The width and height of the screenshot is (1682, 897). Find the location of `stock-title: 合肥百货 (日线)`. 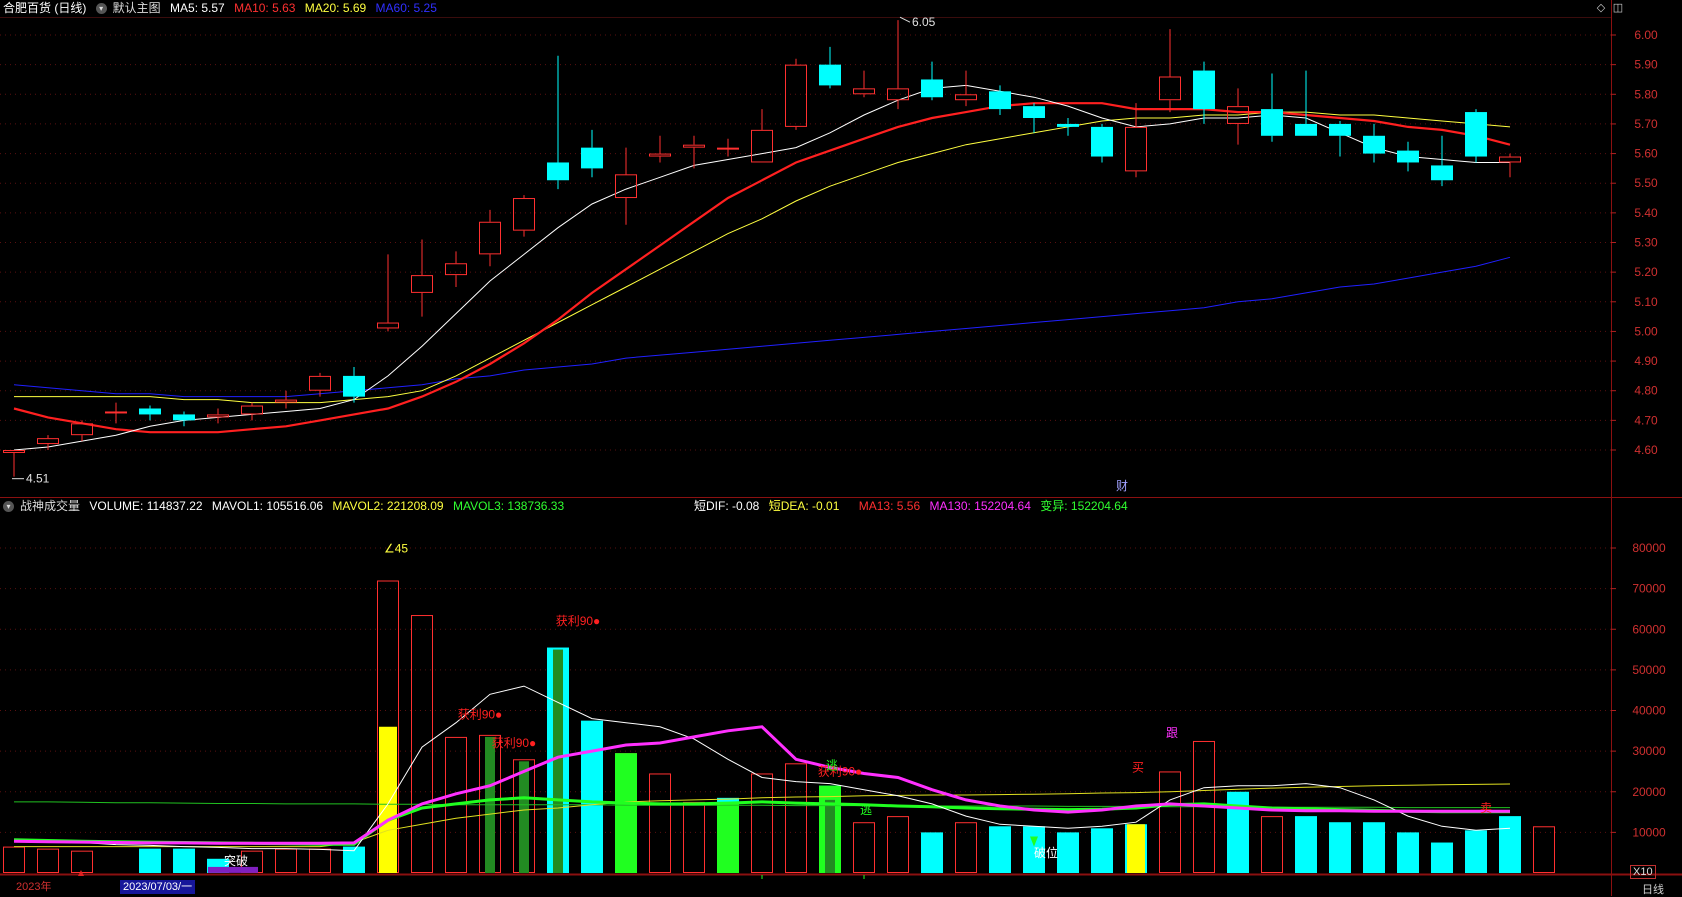

stock-title: 合肥百货 (日线) is located at coordinates (44, 8).